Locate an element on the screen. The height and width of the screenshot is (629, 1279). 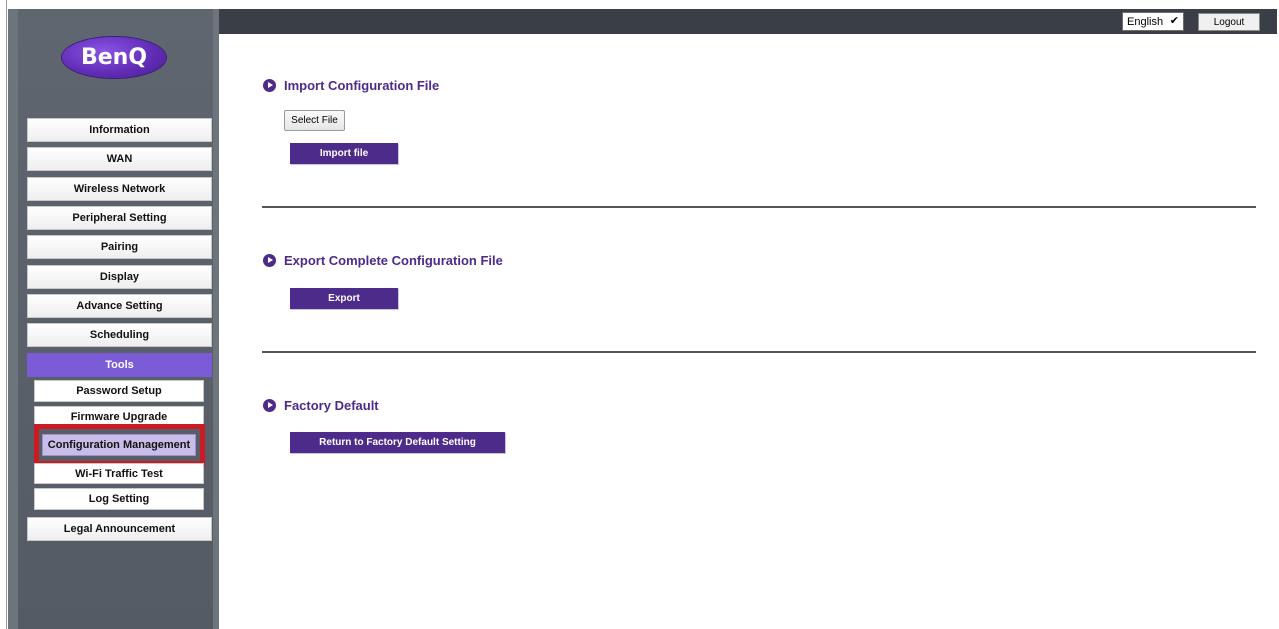
export-section-heading: Export Complete Configuration File is located at coordinates (383, 260).